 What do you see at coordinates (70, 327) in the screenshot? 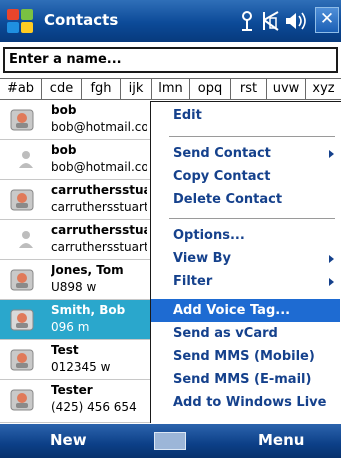
I see `contact-detail: 096 m` at bounding box center [70, 327].